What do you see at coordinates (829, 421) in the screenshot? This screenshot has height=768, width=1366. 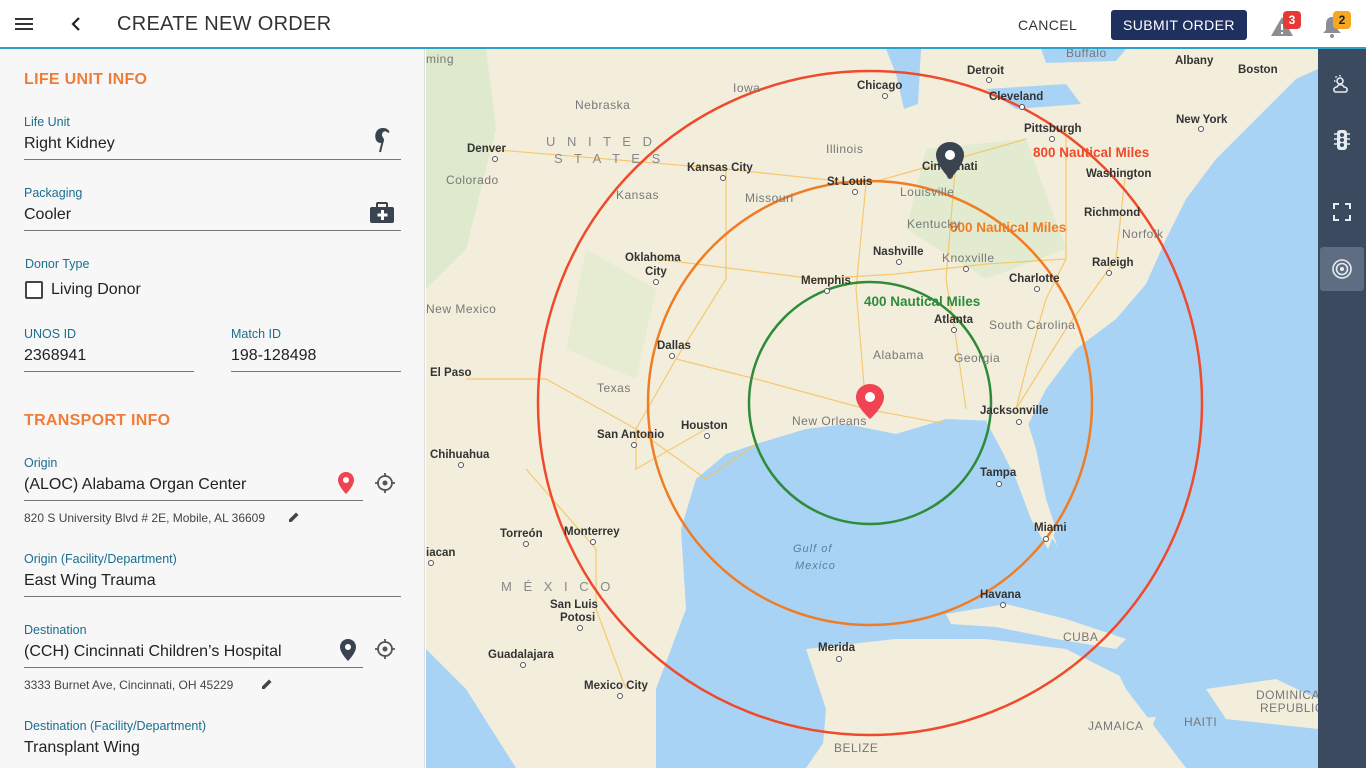 I see `place-label: New Orleans` at bounding box center [829, 421].